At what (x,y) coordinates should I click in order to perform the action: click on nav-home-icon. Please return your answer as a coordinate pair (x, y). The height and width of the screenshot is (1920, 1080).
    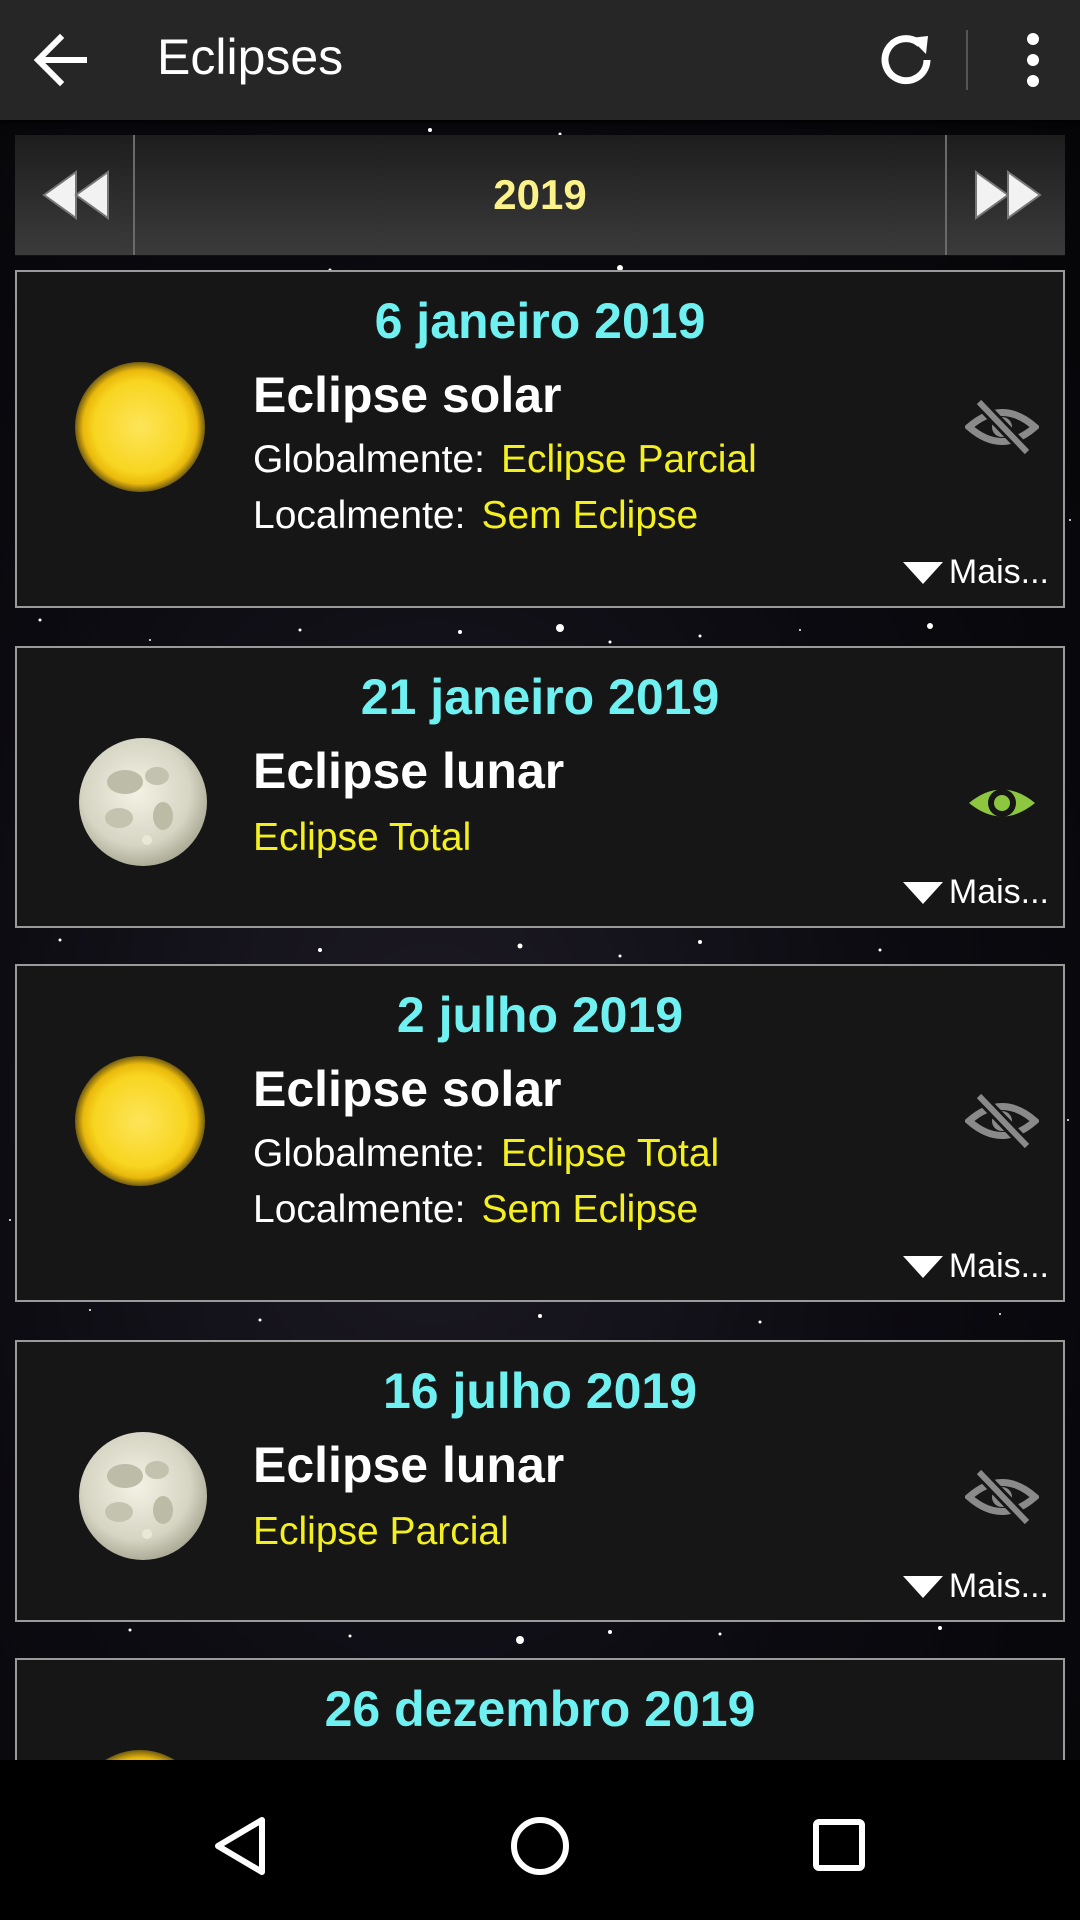
    Looking at the image, I should click on (540, 1846).